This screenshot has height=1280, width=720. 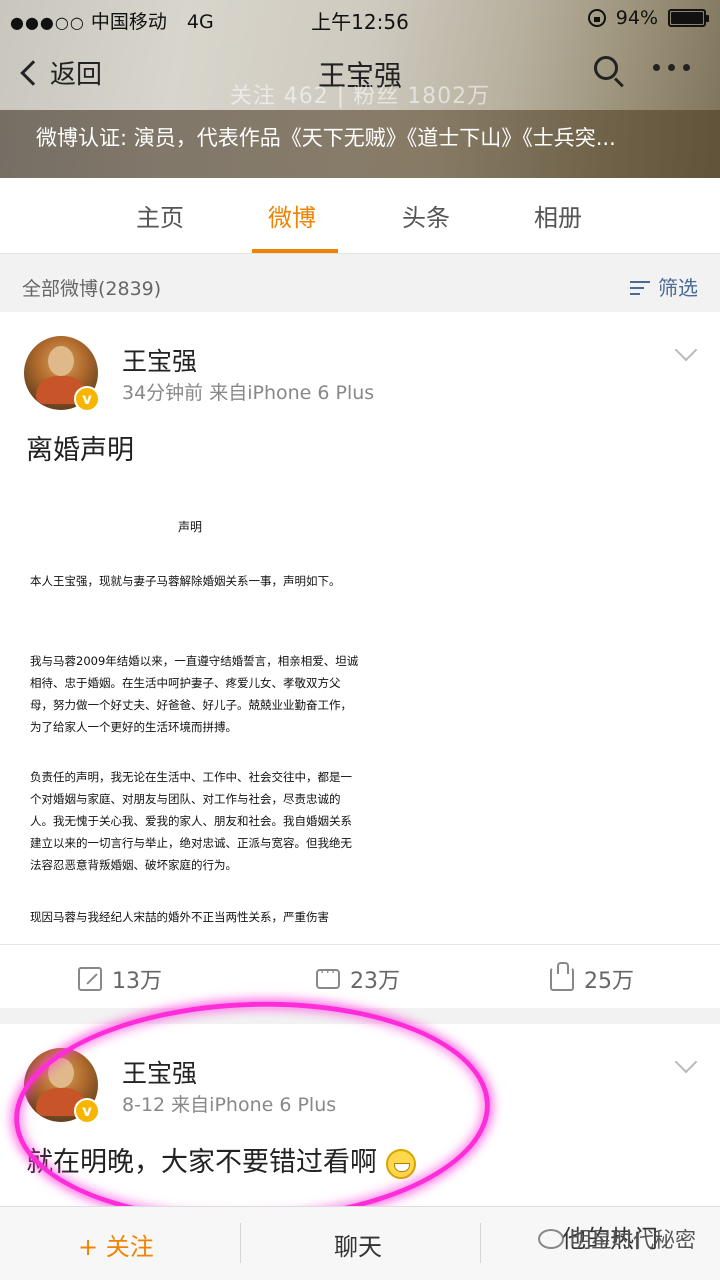 I want to click on post-text: 离婚声明, so click(x=80, y=450).